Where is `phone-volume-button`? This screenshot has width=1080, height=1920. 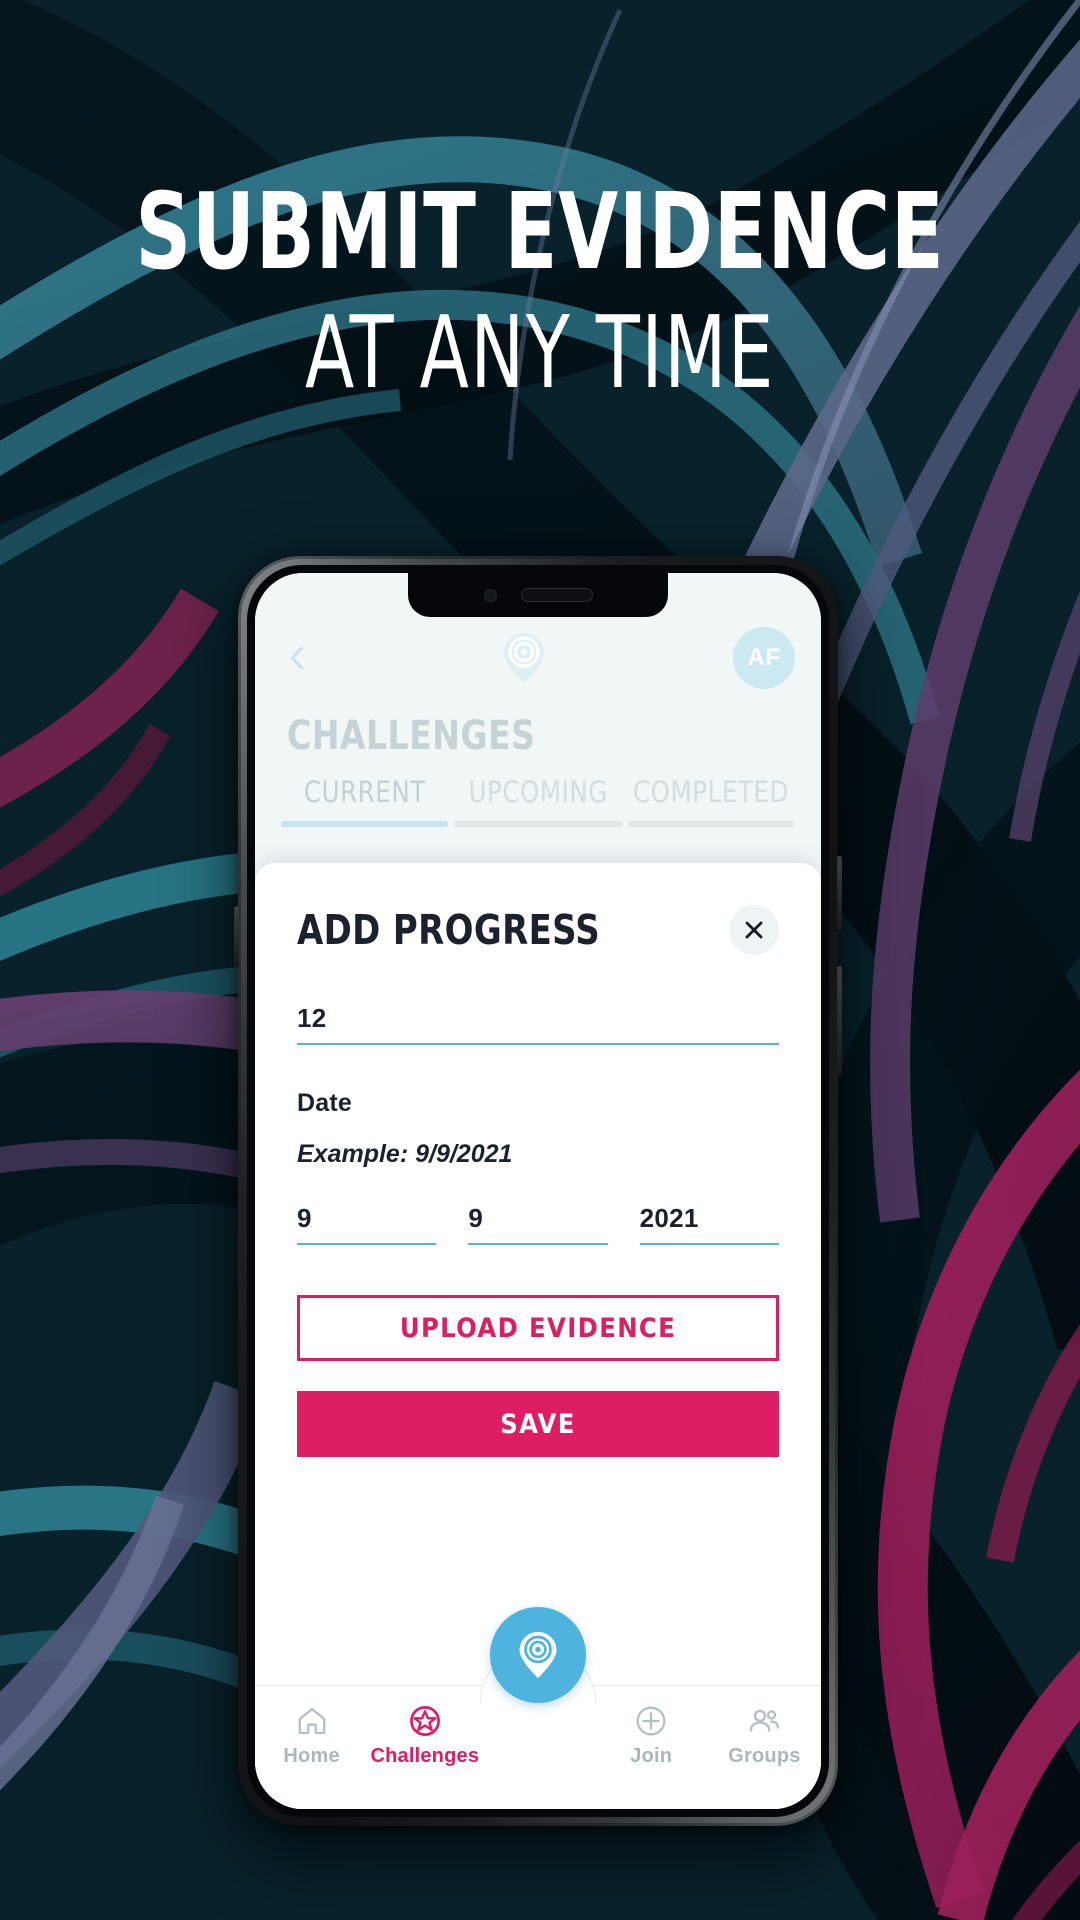 phone-volume-button is located at coordinates (839, 1021).